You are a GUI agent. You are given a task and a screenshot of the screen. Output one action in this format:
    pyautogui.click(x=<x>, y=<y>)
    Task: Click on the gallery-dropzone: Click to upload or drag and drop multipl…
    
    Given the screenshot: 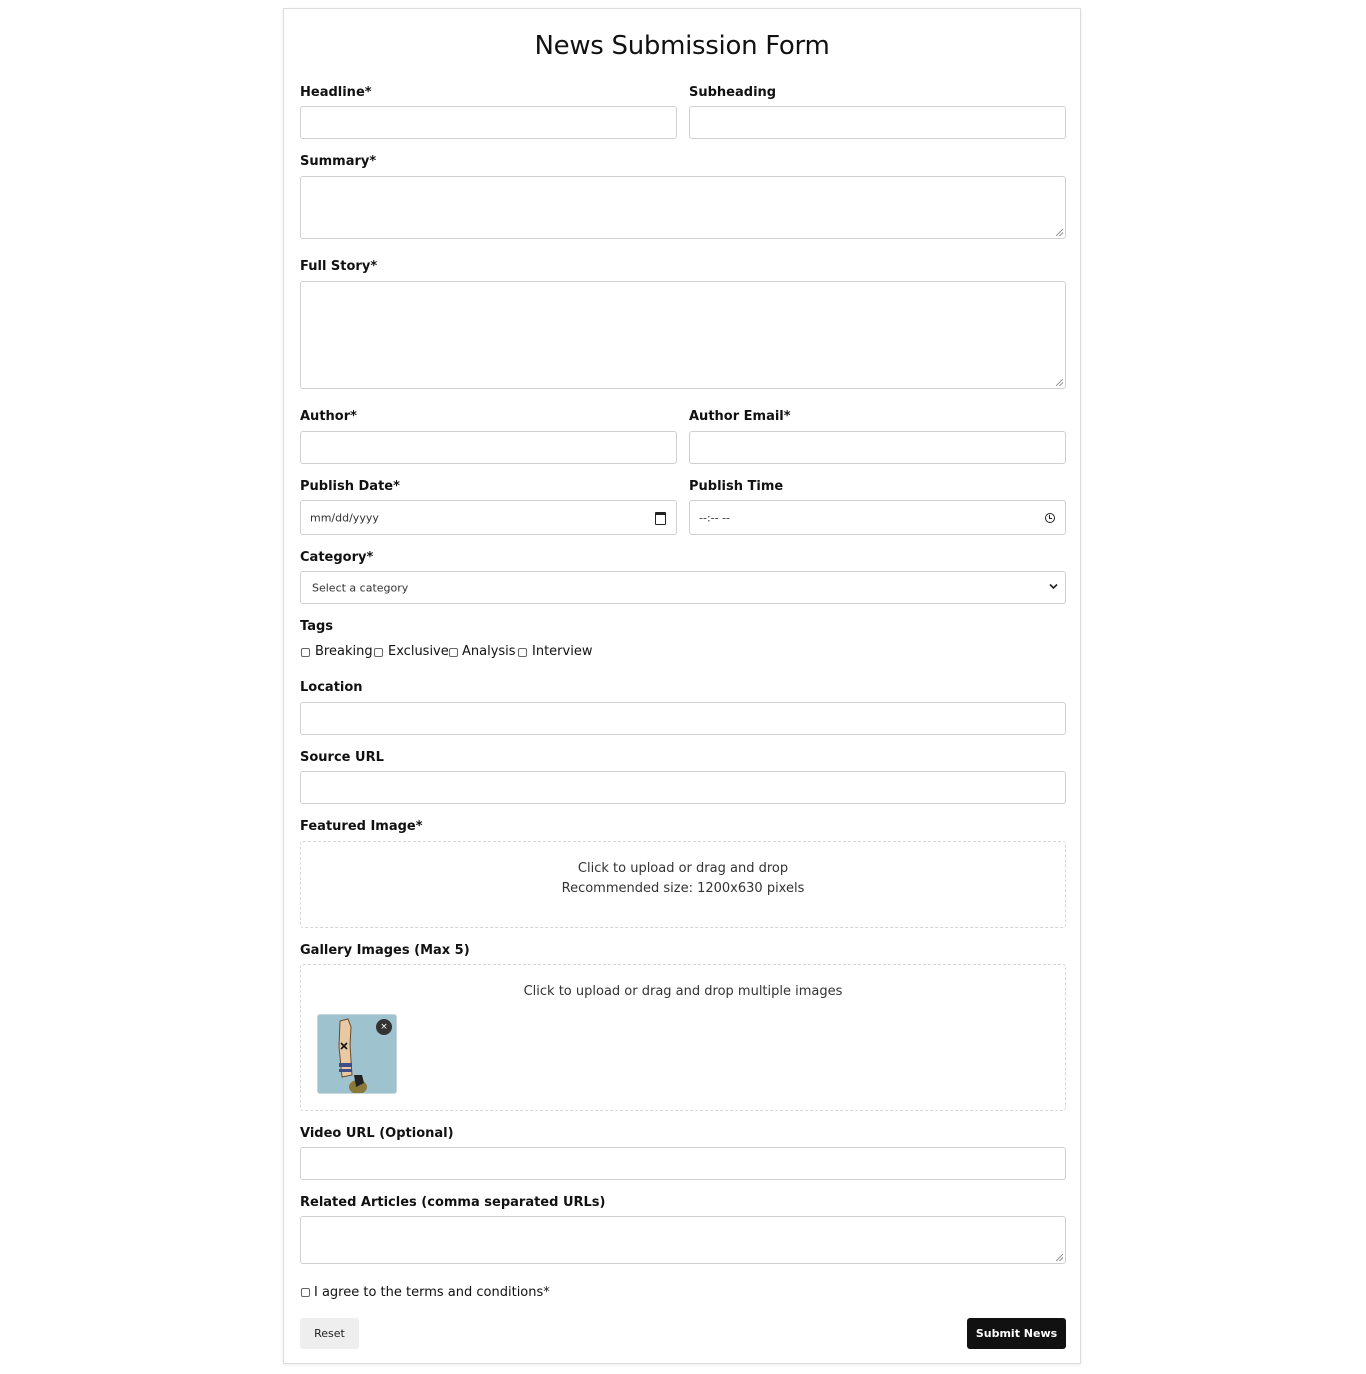 What is the action you would take?
    pyautogui.click(x=683, y=1037)
    